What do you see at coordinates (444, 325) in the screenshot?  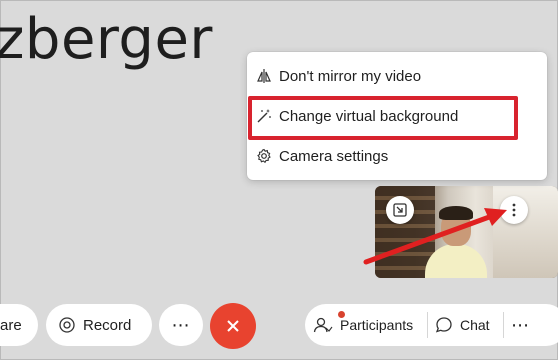 I see `chat-icon` at bounding box center [444, 325].